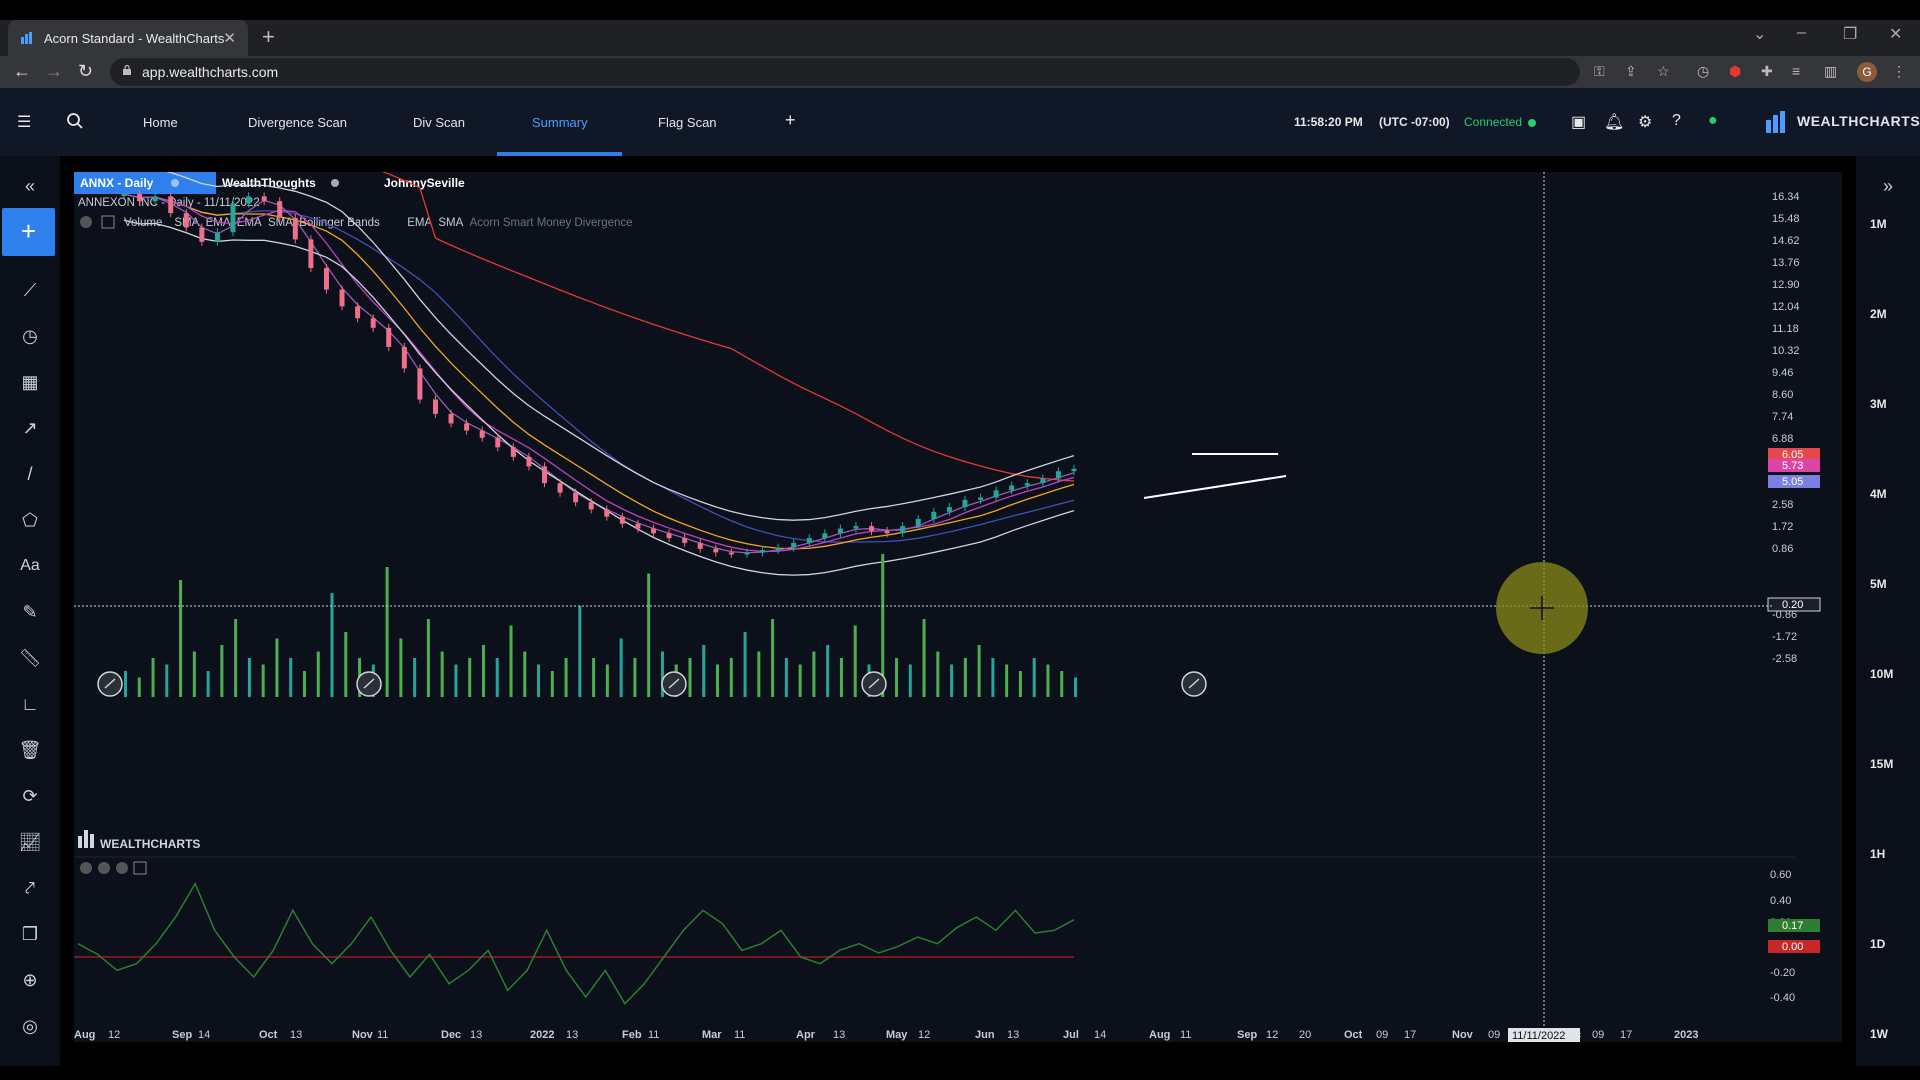  What do you see at coordinates (30, 658) in the screenshot?
I see `ruler-icon: 📏︎` at bounding box center [30, 658].